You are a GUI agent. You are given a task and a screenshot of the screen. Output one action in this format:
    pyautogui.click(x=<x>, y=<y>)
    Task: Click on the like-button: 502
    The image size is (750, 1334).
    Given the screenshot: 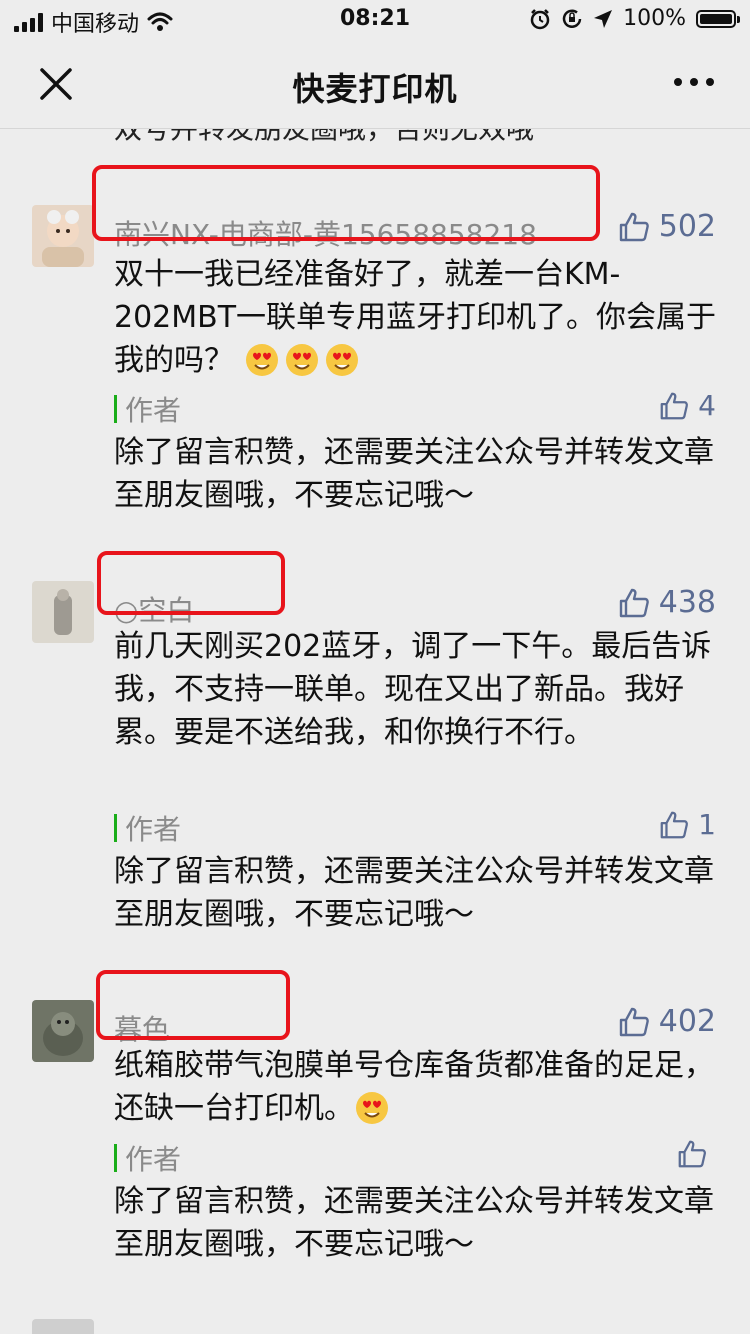 What is the action you would take?
    pyautogui.click(x=666, y=226)
    